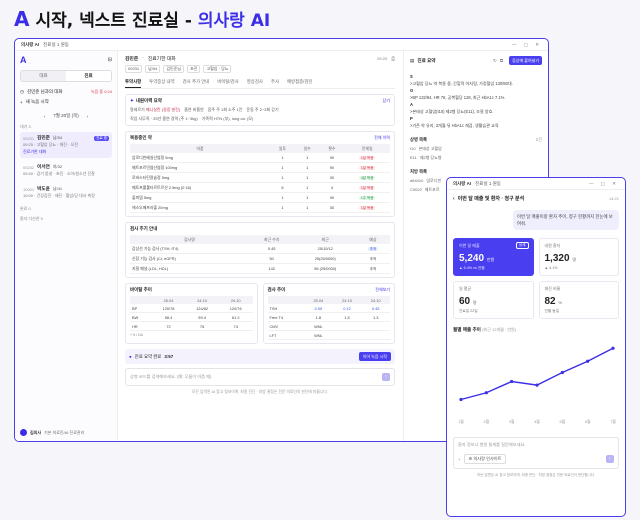  I want to click on diagnosis-list: 상병 목록 2건 I10 본태성 고혈압 E11 제2형 당뇨병, so click(476, 149).